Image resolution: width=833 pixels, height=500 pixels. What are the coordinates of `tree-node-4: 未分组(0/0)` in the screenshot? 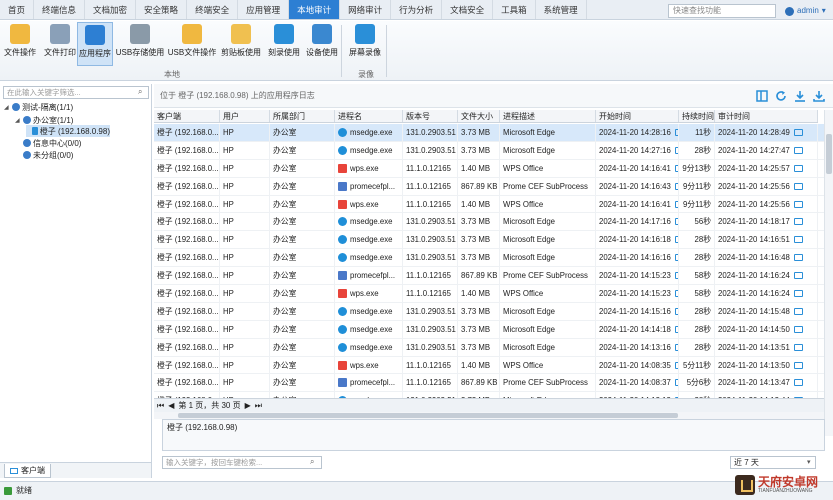 It's located at (44, 155).